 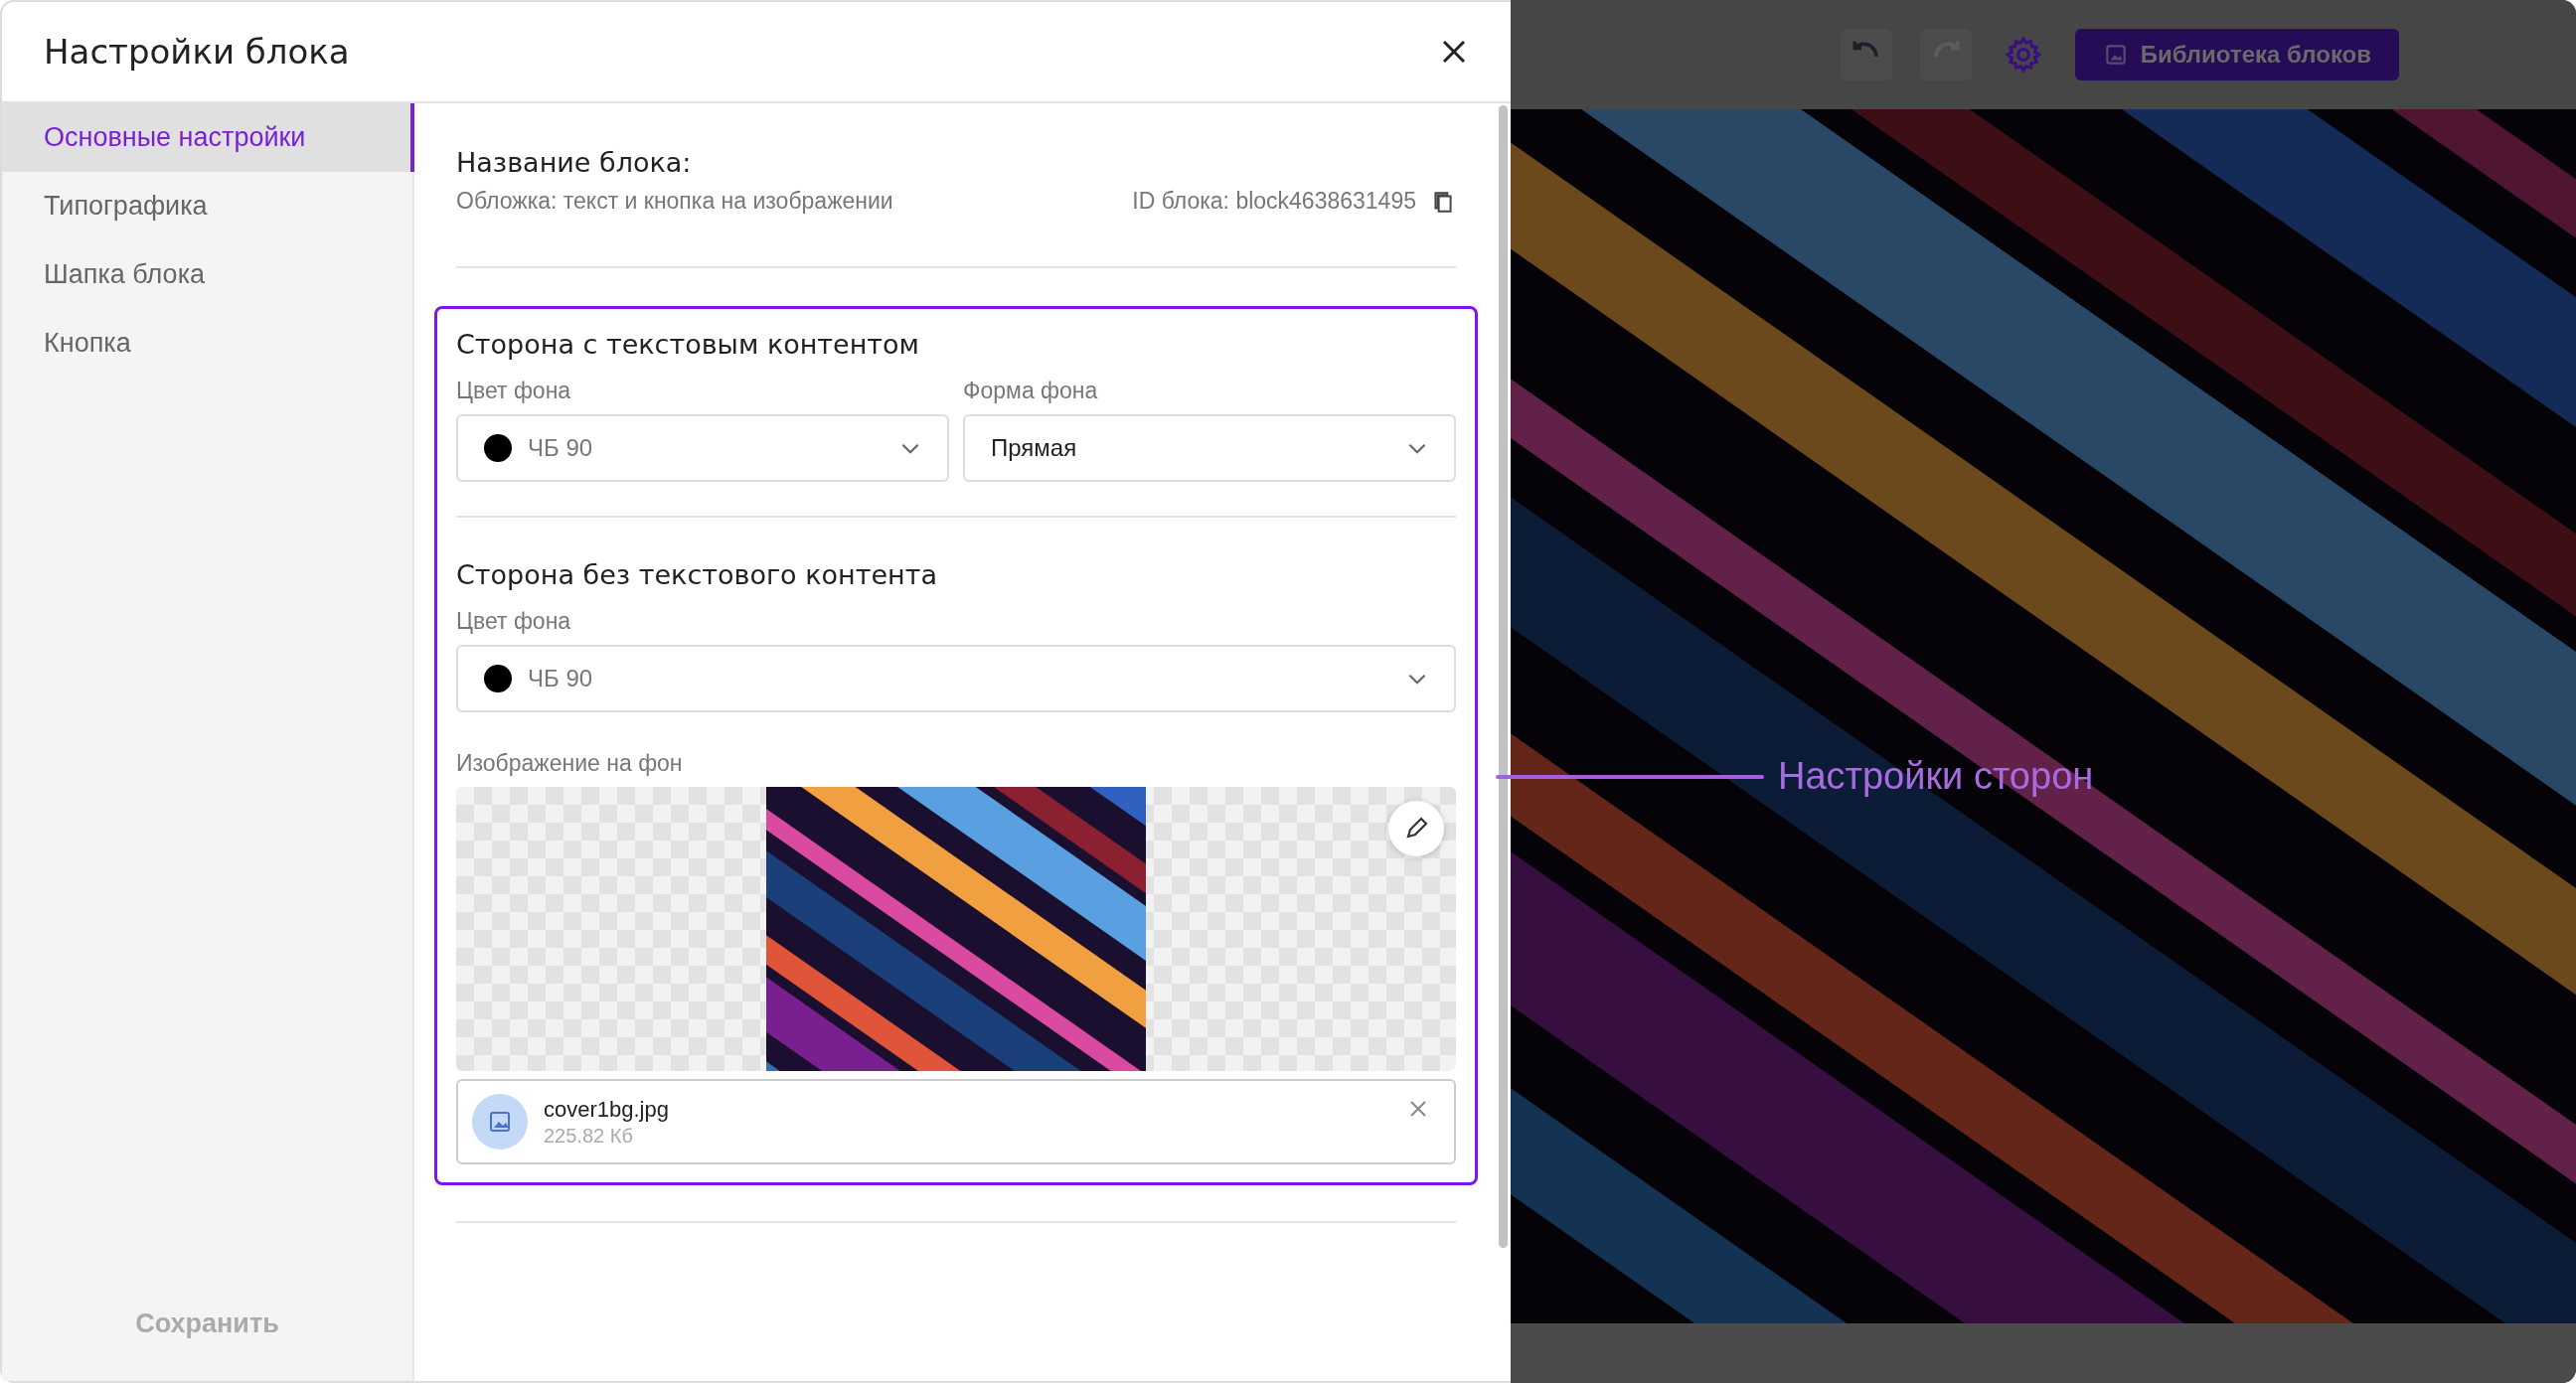 I want to click on image-file-icon, so click(x=500, y=1122).